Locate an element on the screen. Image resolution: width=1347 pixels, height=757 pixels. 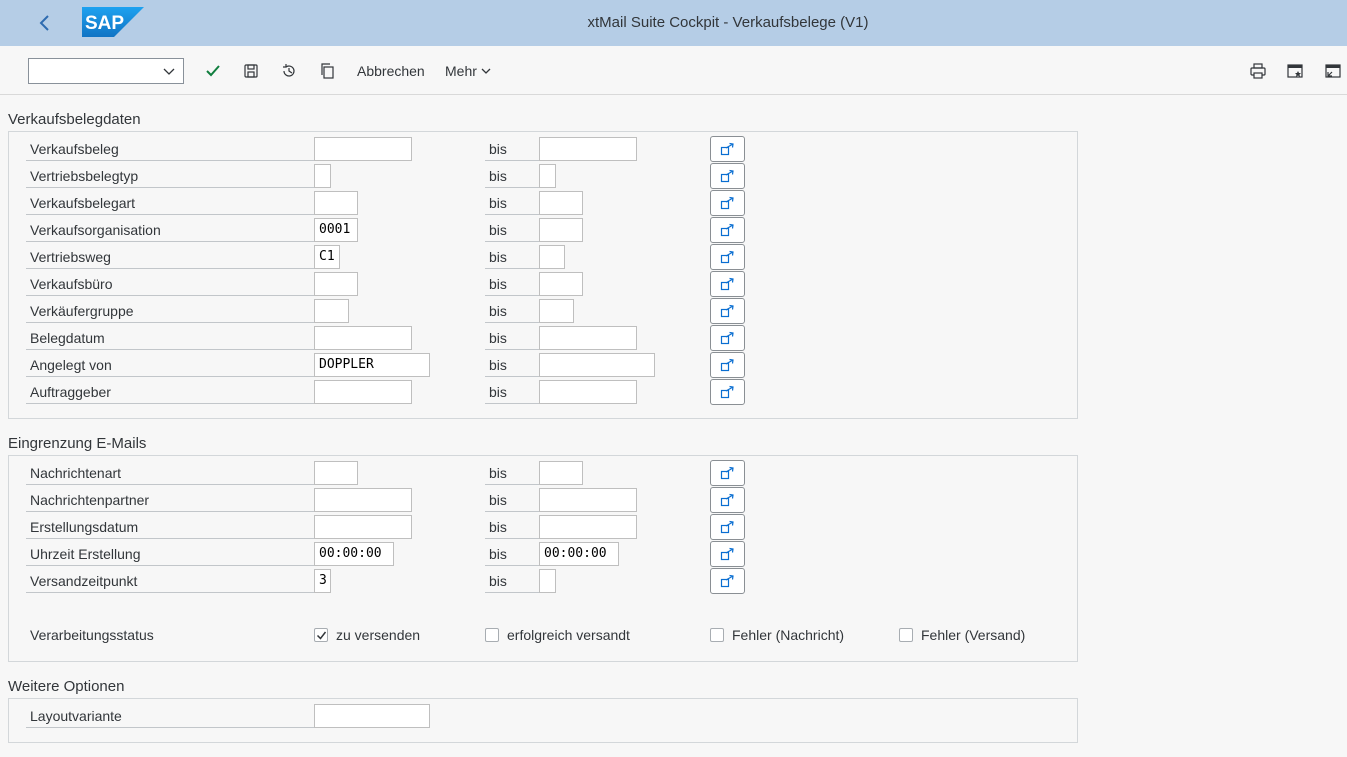
status-checkbox-error-message is located at coordinates (717, 635).